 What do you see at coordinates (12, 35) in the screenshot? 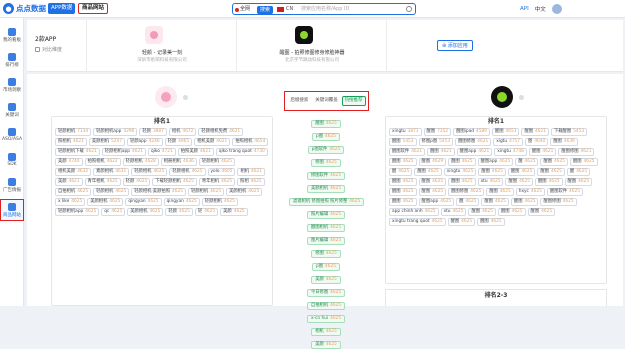
I see `sidebar-item-dashboard: 我的看板` at bounding box center [12, 35].